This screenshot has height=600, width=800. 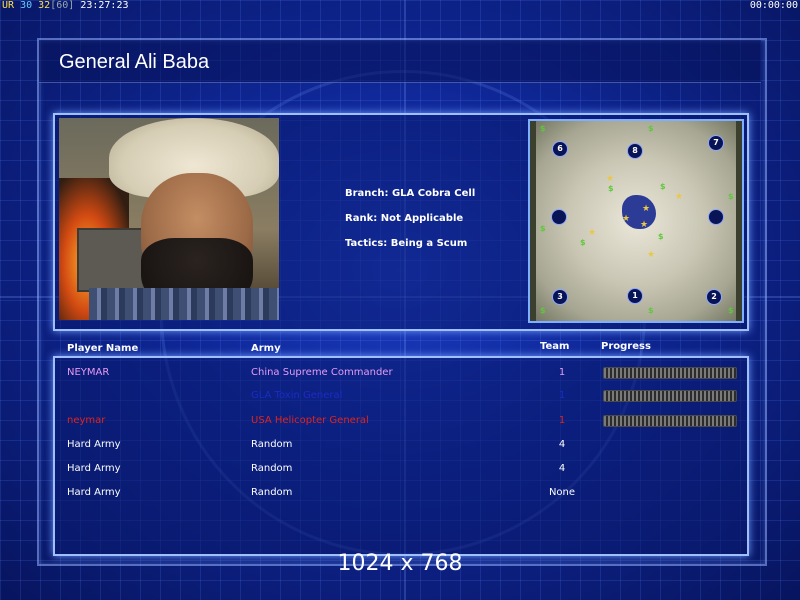 What do you see at coordinates (559, 217) in the screenshot?
I see `start-slot-empty-west` at bounding box center [559, 217].